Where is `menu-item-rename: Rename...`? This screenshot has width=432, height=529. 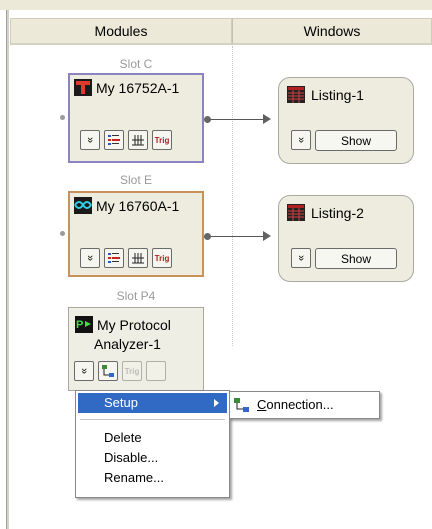
menu-item-rename: Rename... is located at coordinates (152, 478).